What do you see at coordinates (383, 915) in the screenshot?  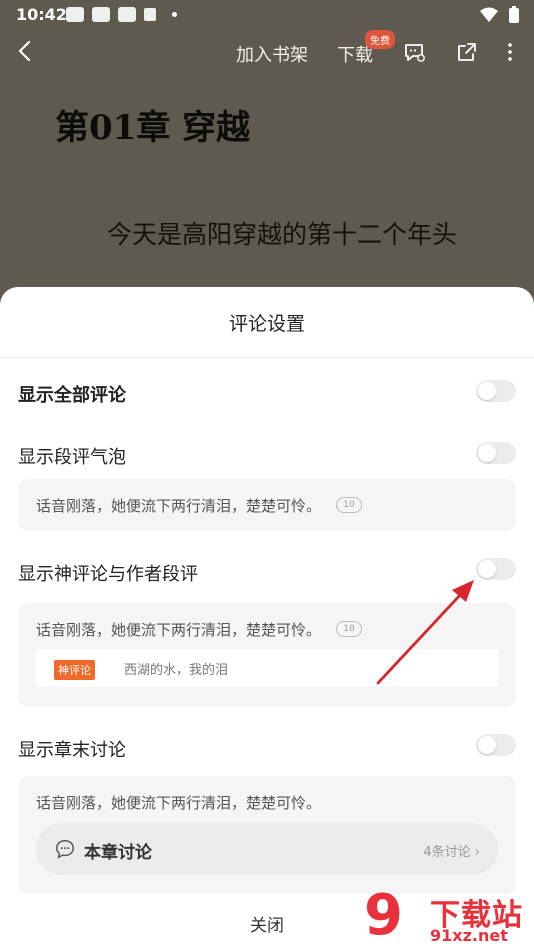 I see `watermark-logo: 9` at bounding box center [383, 915].